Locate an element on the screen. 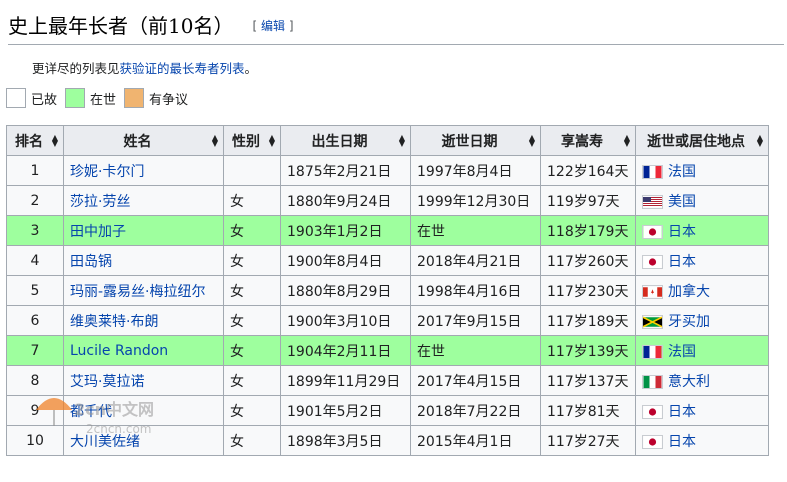 The width and height of the screenshot is (787, 482). table-row: 8 艾玛·莫拉诺 女 1899年11月29日 2017年4月15日 117岁137天 意大利 is located at coordinates (387, 380).